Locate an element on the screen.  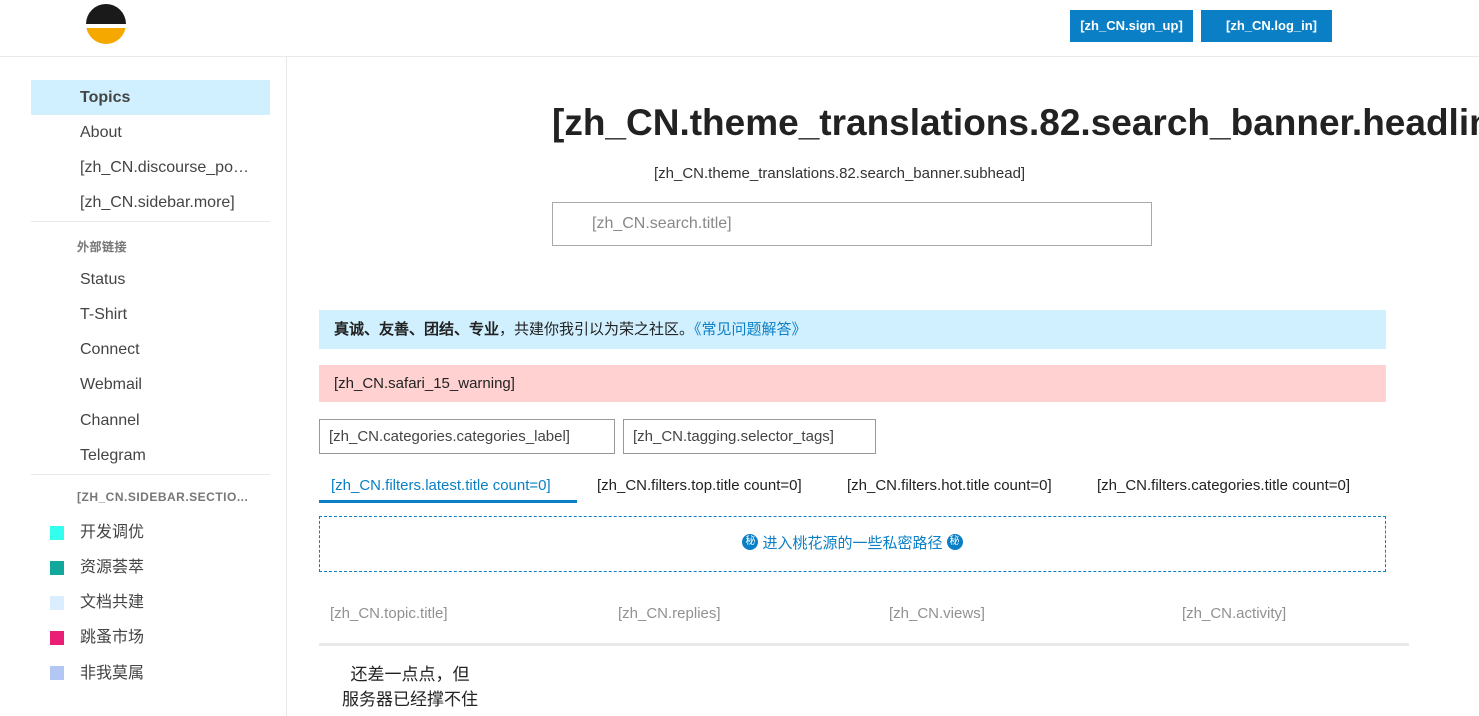
topic-title-line: 服务器已经撑不住 is located at coordinates (410, 699).